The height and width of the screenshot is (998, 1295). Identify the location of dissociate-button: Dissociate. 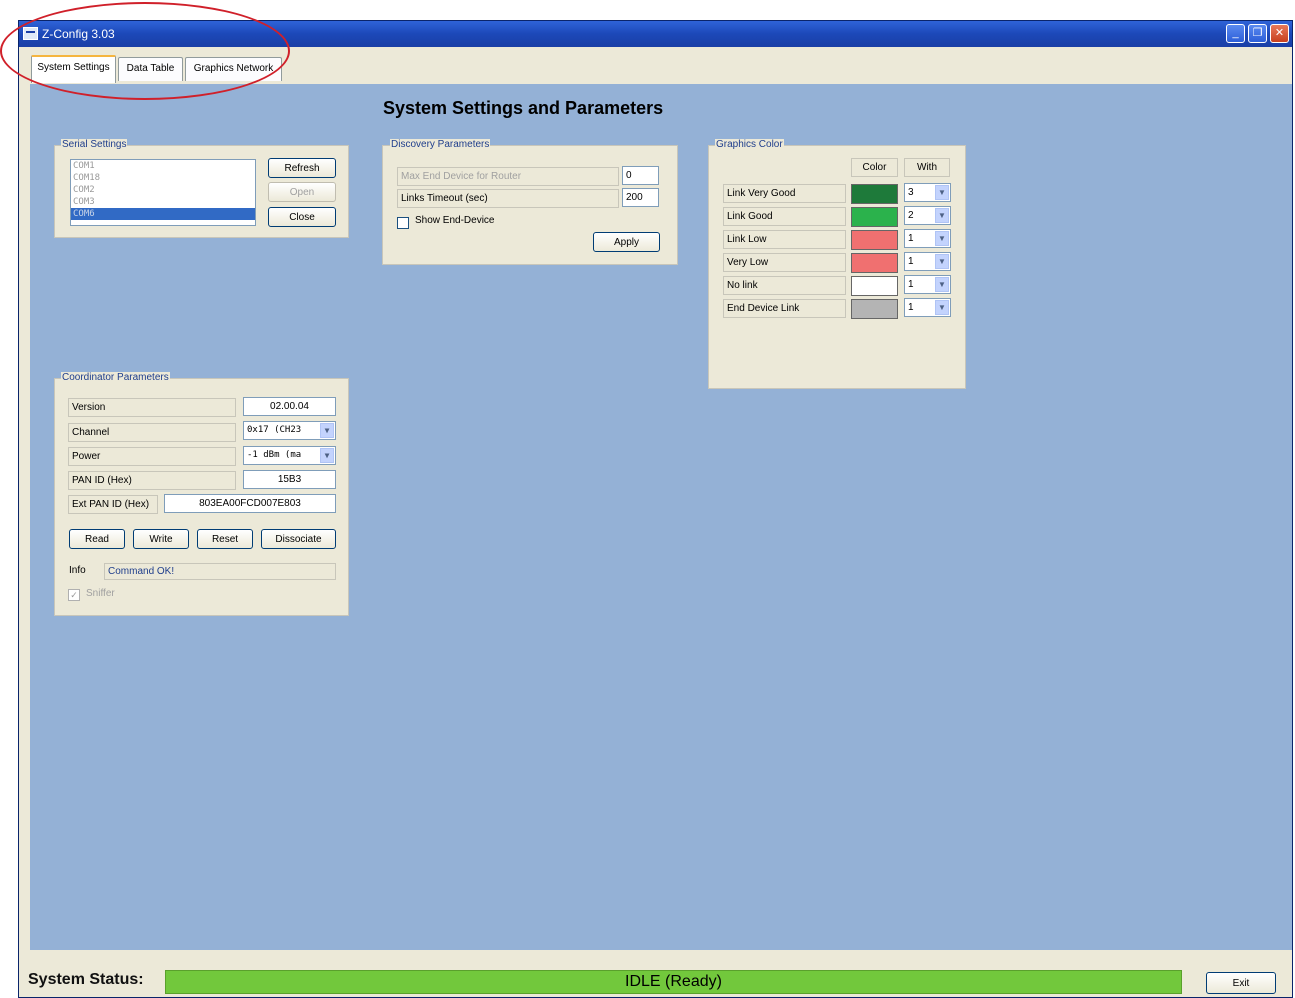
(298, 539).